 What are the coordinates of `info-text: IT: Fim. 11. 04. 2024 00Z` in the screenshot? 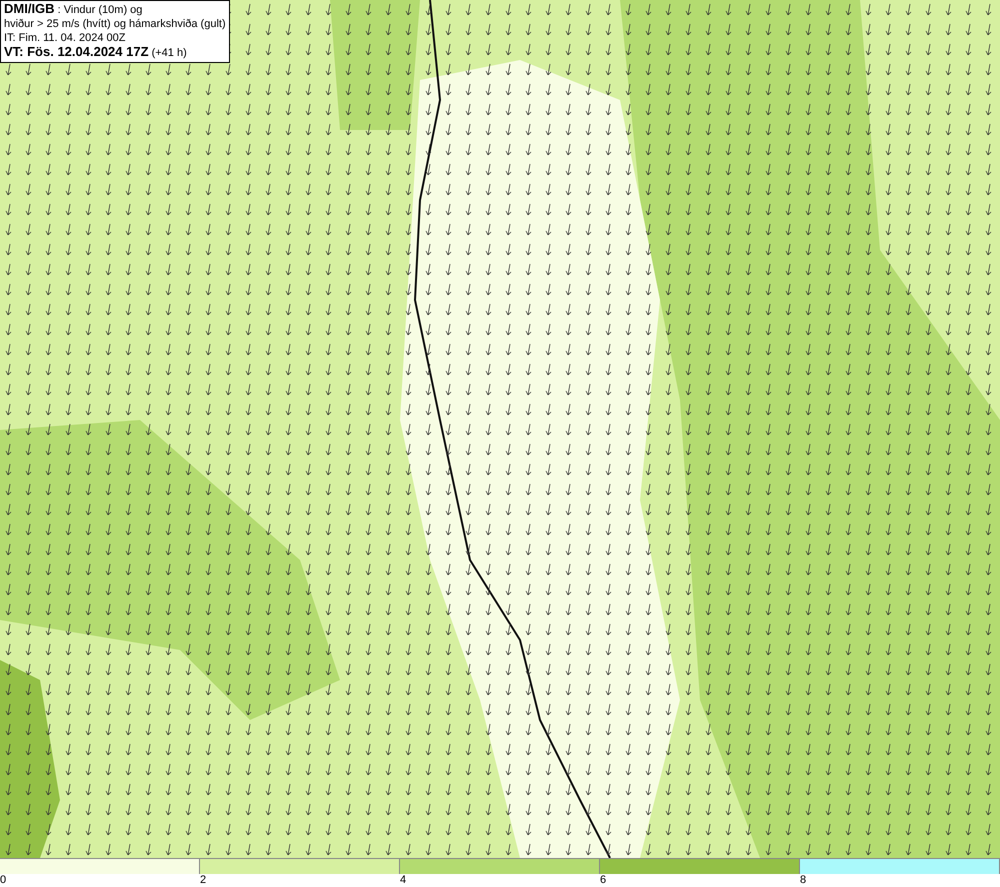 It's located at (65, 38).